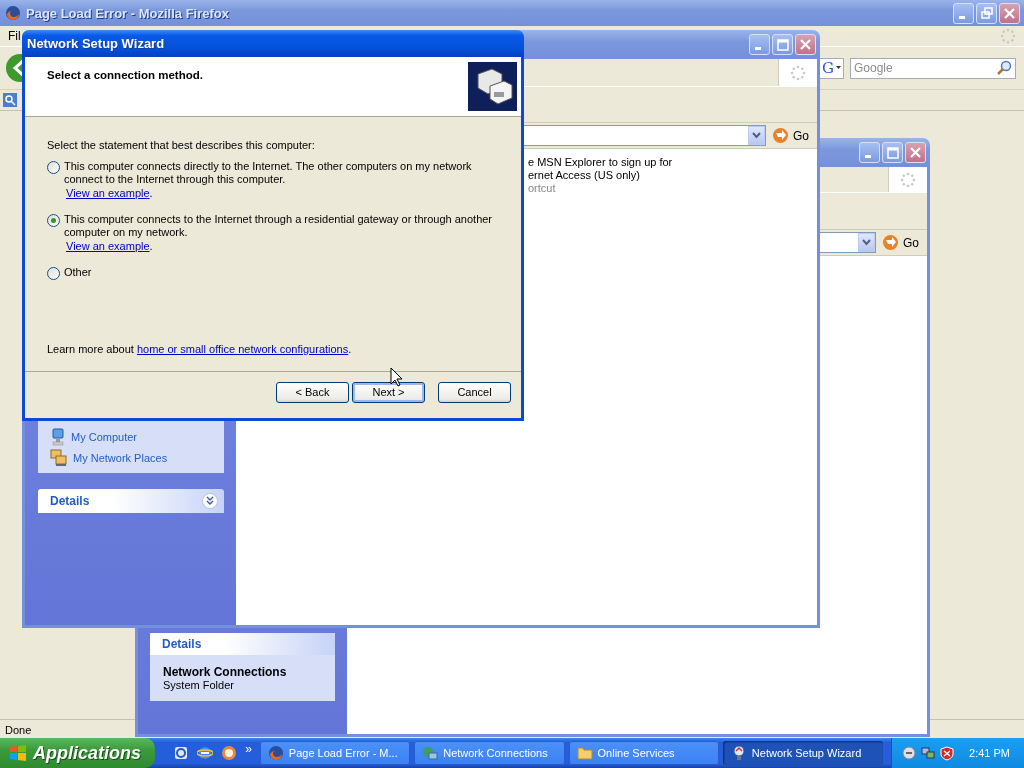 The height and width of the screenshot is (768, 1024). Describe the element at coordinates (125, 76) in the screenshot. I see `step-heading: Select a connection method.` at that location.